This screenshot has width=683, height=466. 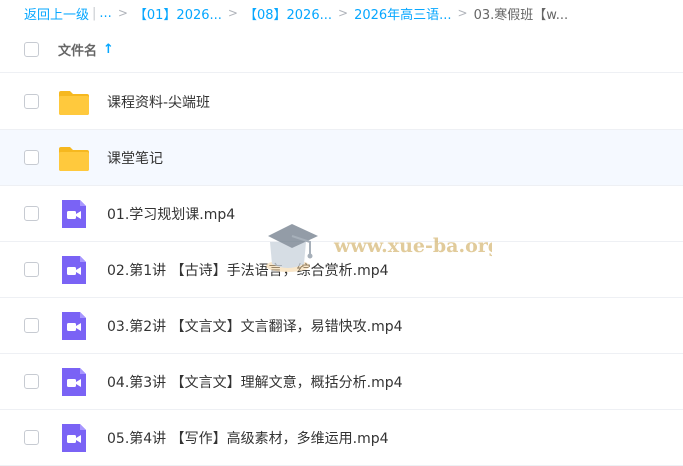 I want to click on file-name: 01.学习规划课.mp4, so click(x=171, y=214).